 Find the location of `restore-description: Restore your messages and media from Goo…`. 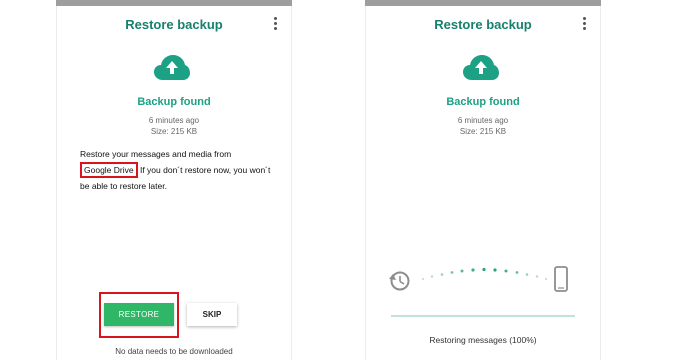

restore-description: Restore your messages and media from Goo… is located at coordinates (180, 170).